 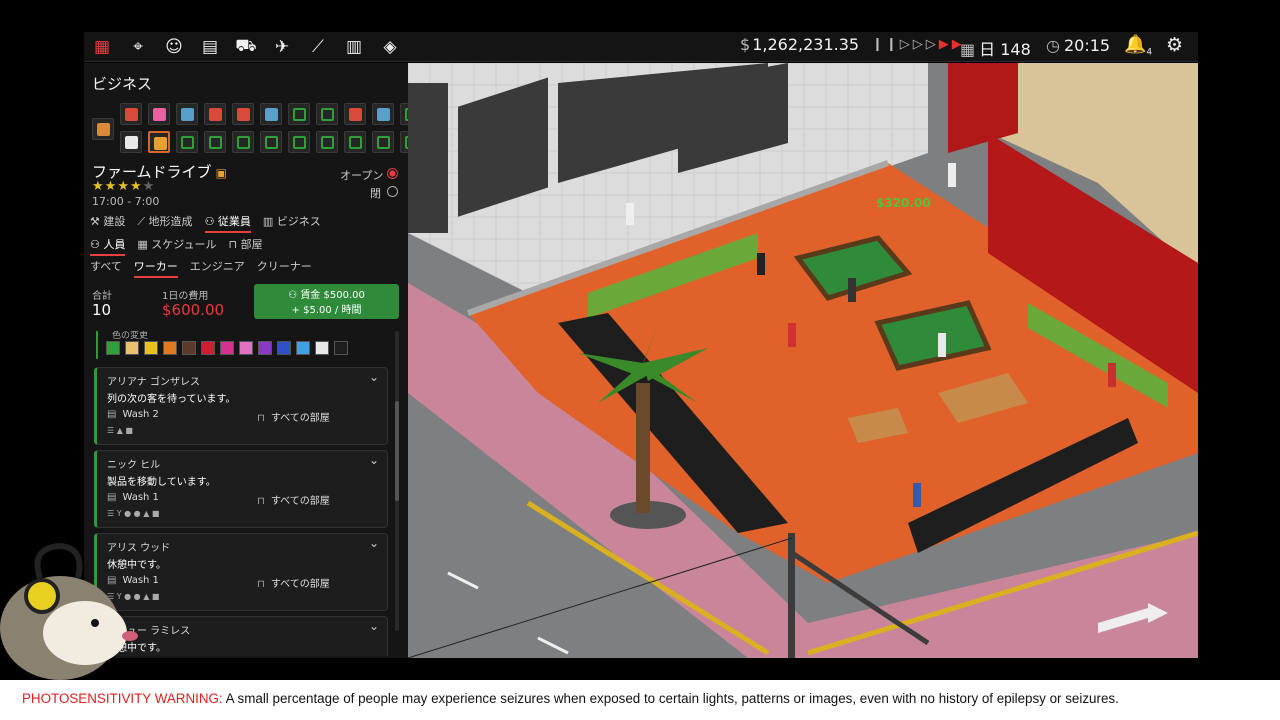 I want to click on airplane-icon: ✈, so click(x=282, y=47).